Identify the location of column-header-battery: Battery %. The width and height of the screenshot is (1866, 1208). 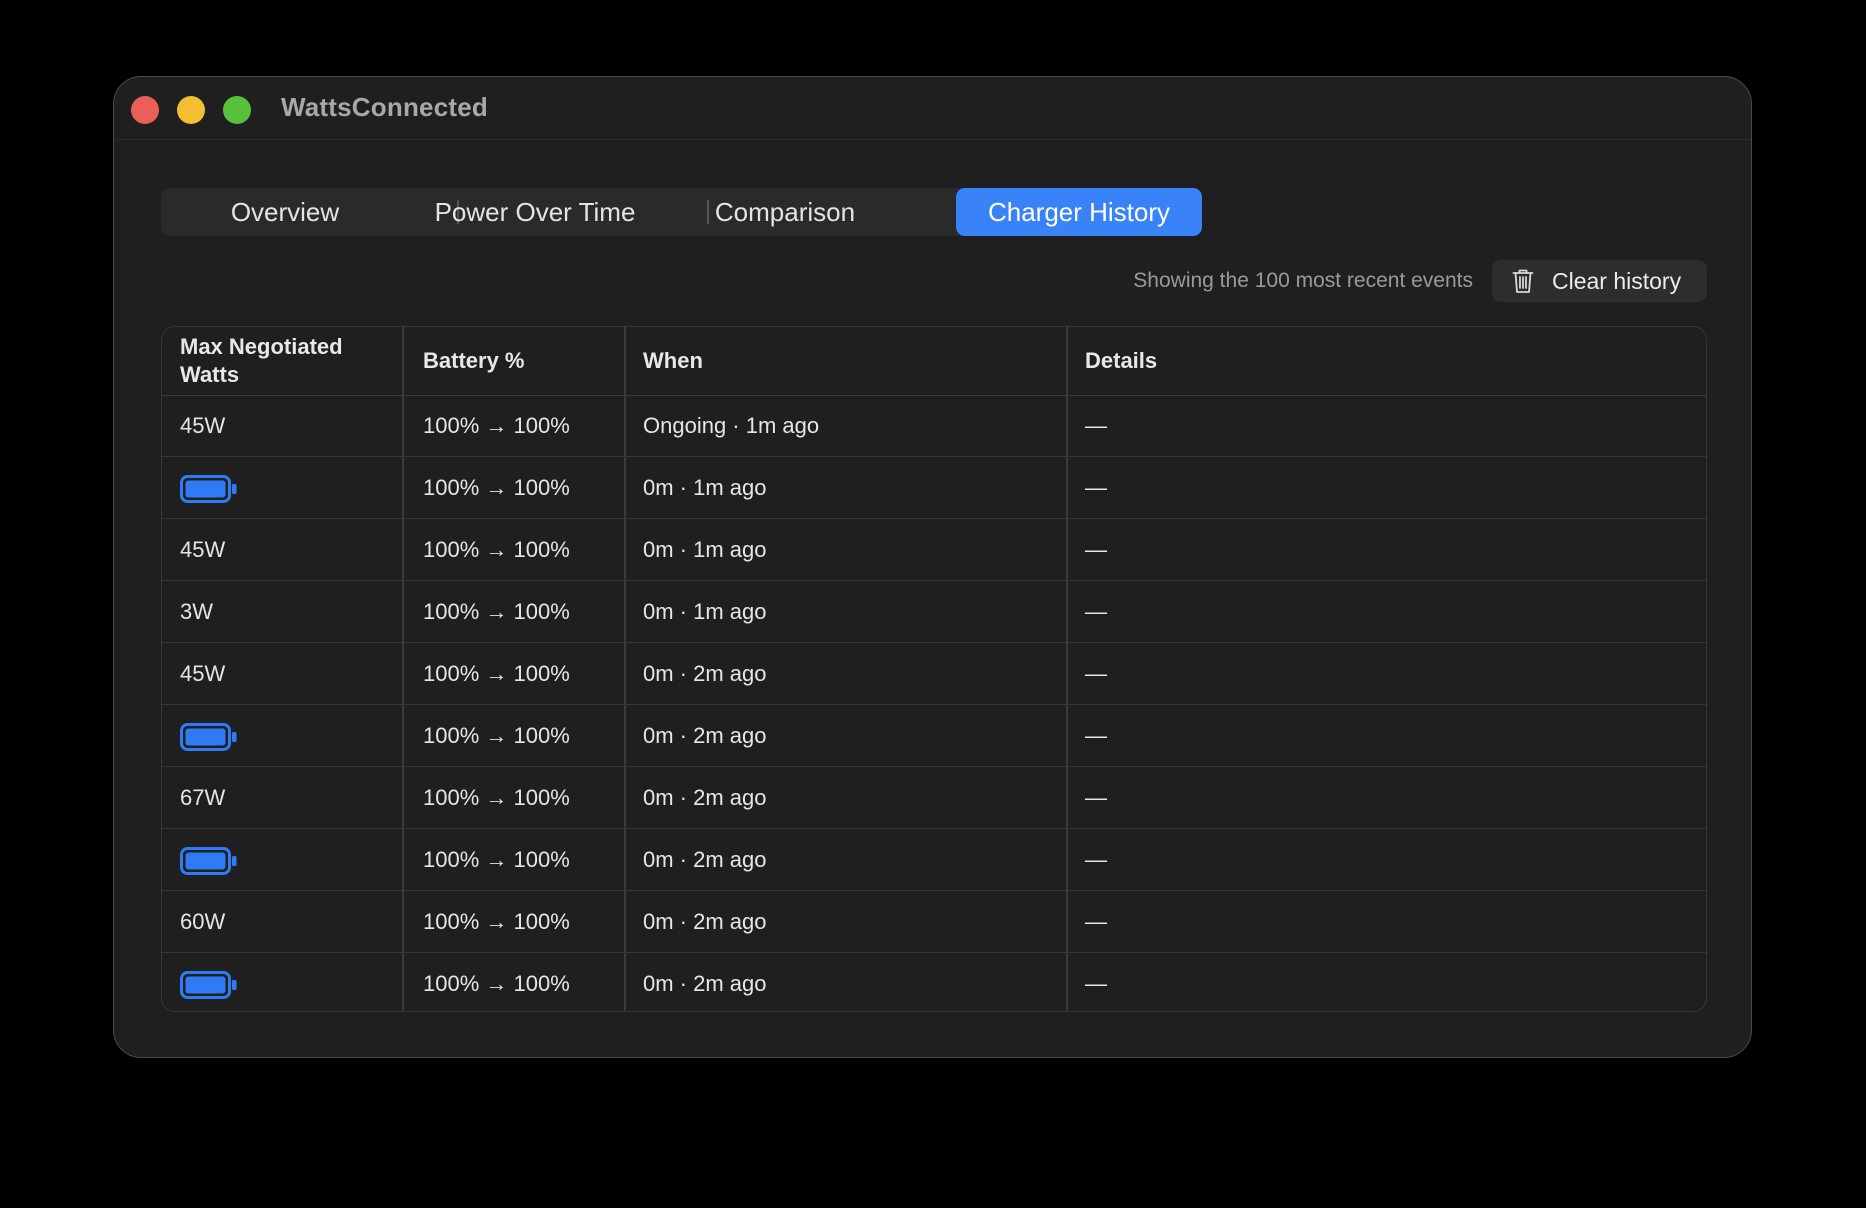
(473, 361).